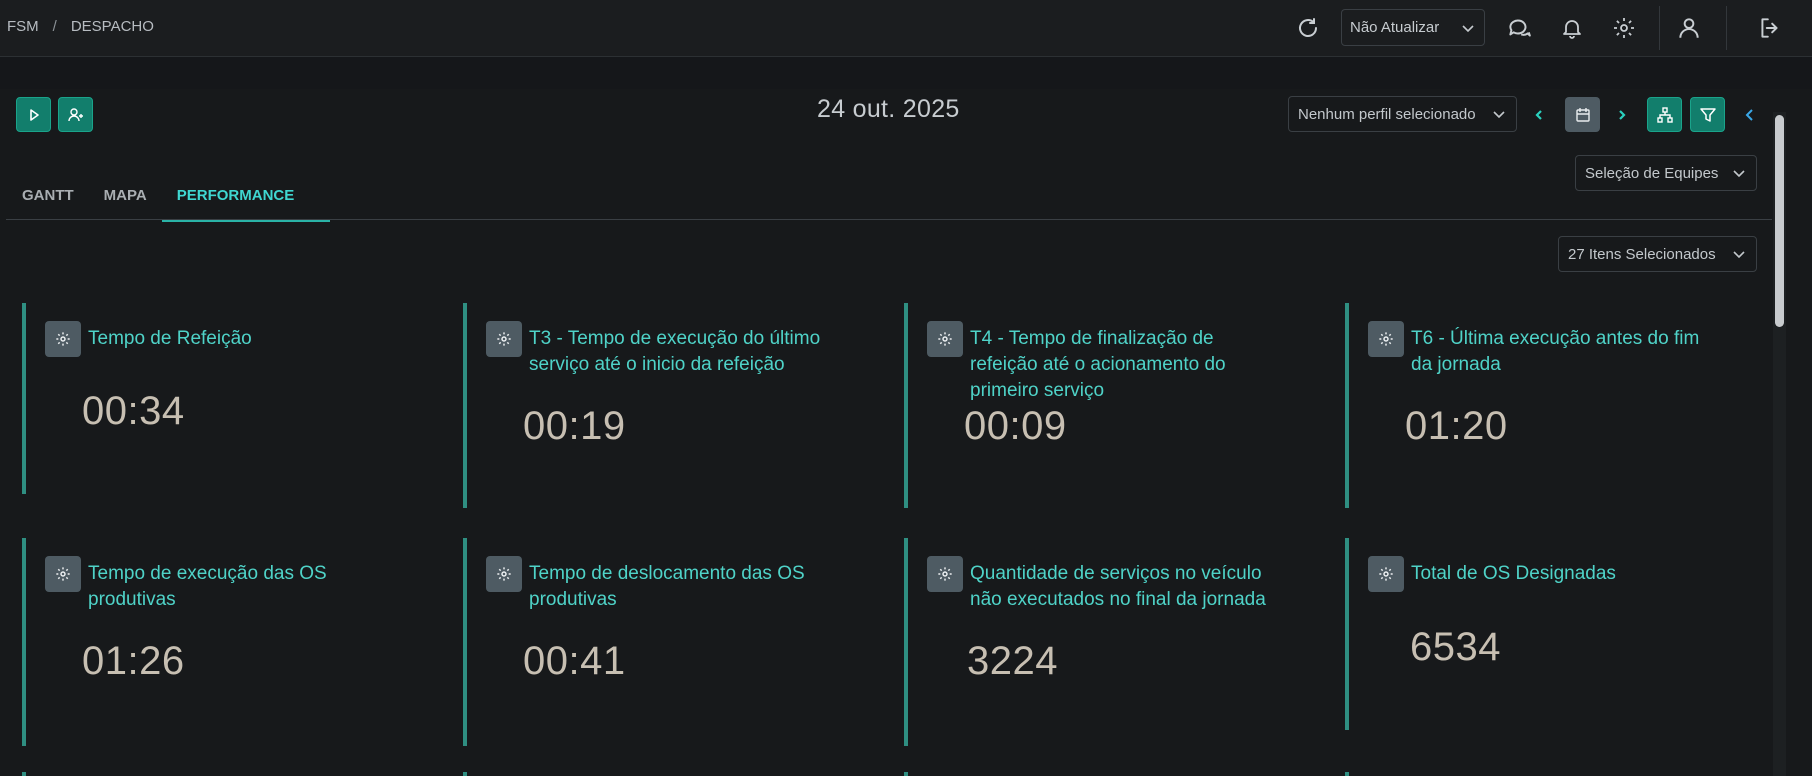 This screenshot has width=1812, height=776. What do you see at coordinates (1455, 647) in the screenshot?
I see `card-value: 6534` at bounding box center [1455, 647].